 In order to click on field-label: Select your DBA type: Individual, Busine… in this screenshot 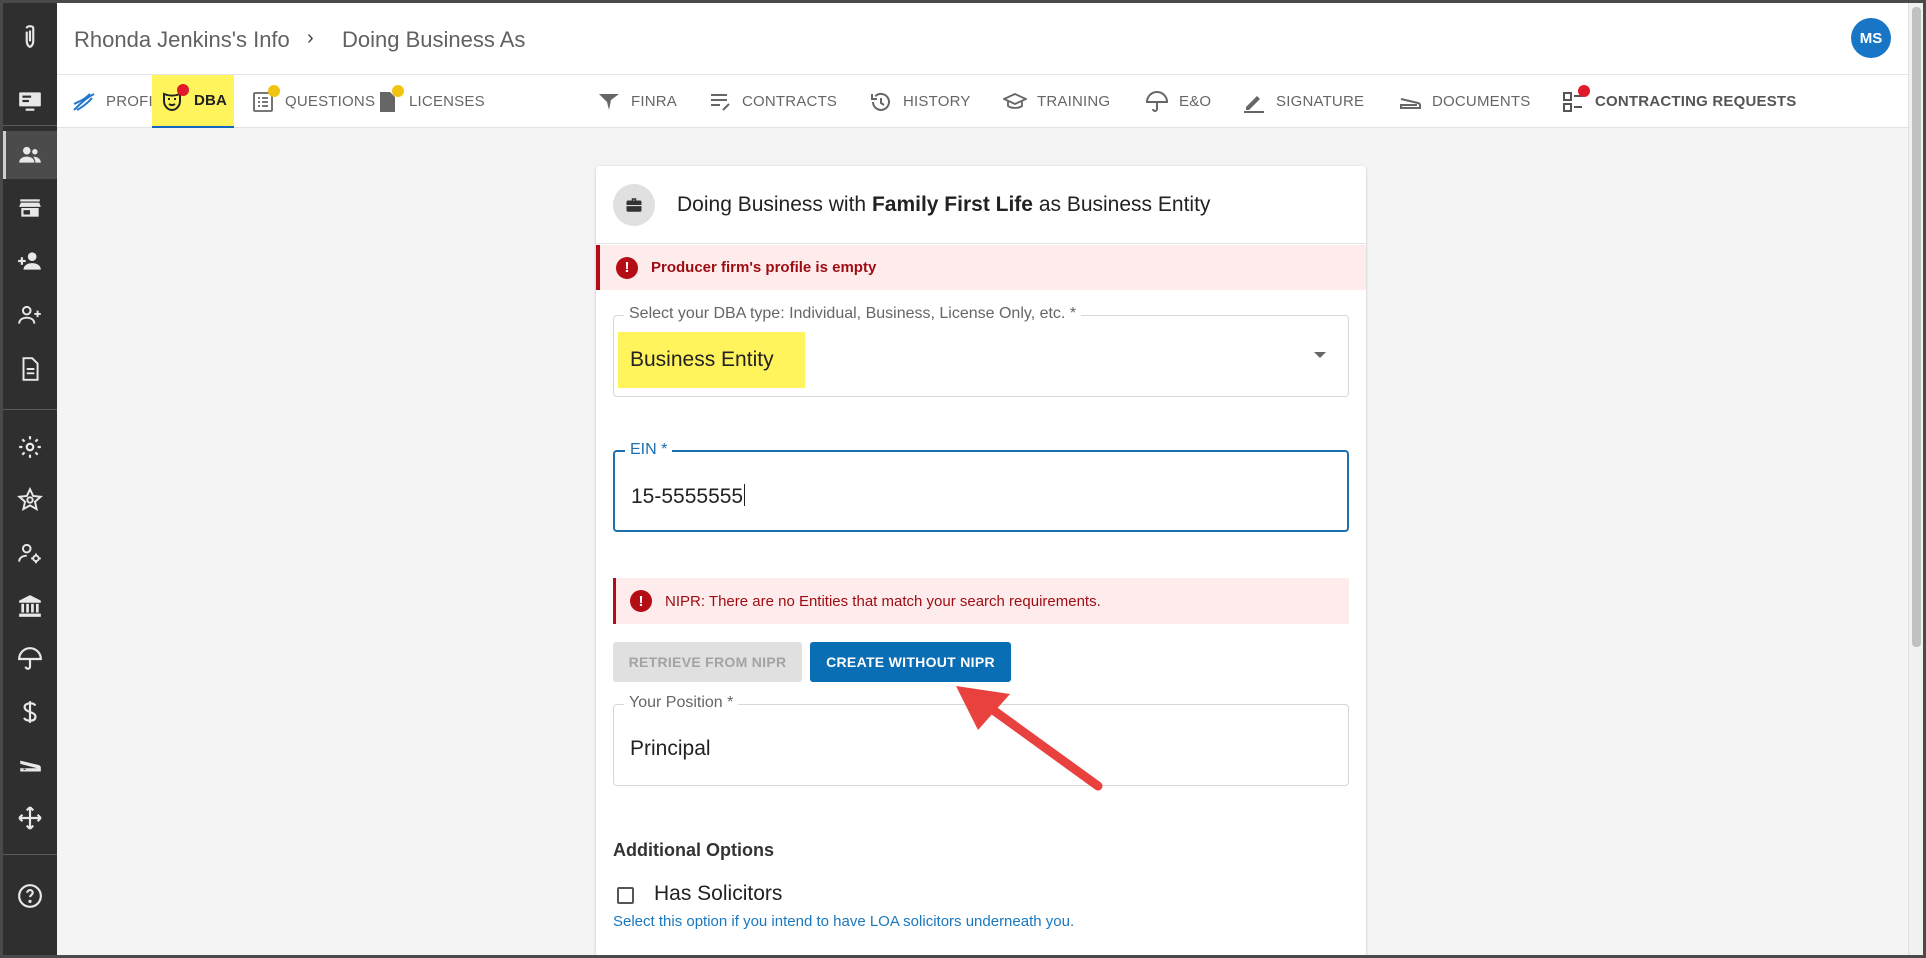, I will do `click(853, 314)`.